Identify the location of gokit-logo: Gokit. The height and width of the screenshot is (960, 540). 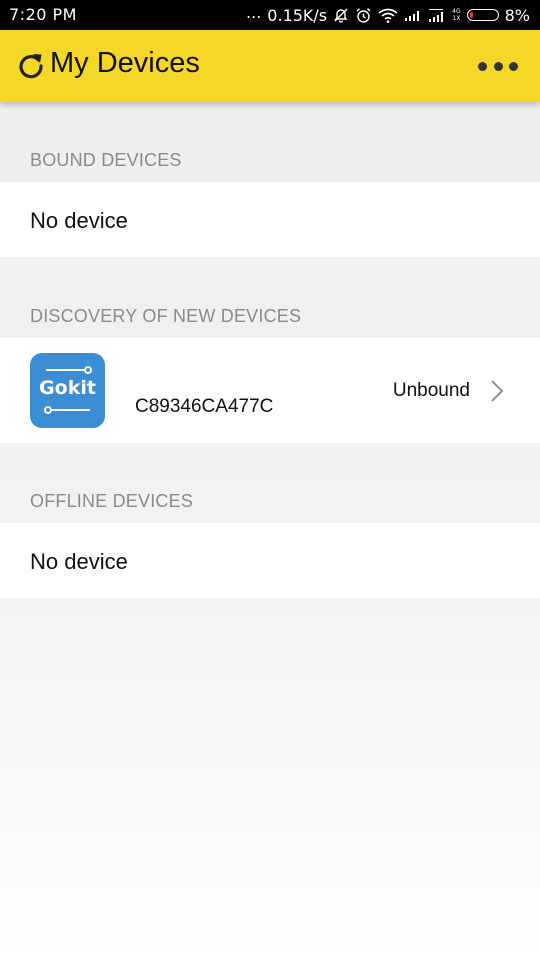
(67, 390).